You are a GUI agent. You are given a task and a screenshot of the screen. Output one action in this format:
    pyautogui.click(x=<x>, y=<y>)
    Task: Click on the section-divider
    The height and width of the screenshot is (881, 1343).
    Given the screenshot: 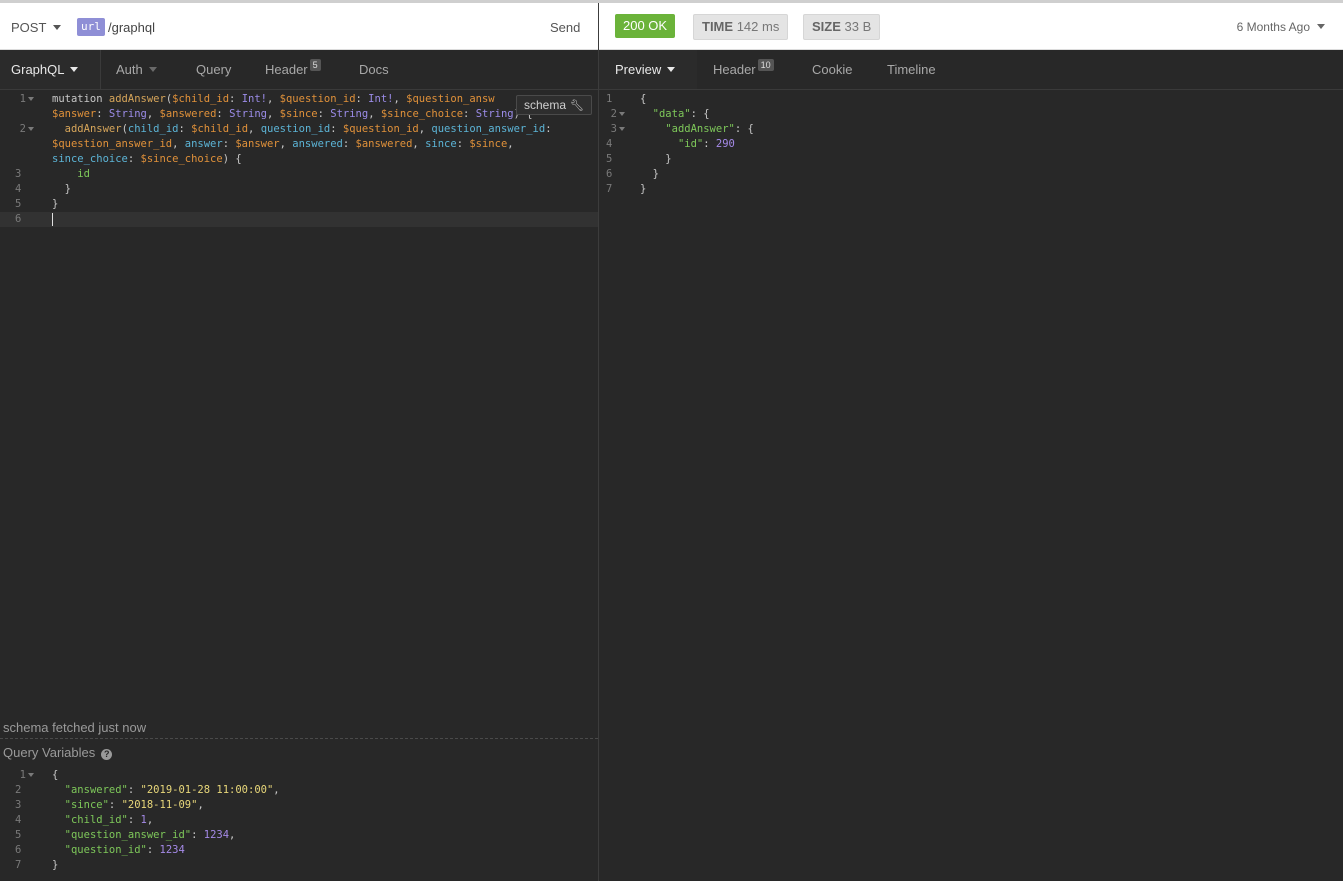 What is the action you would take?
    pyautogui.click(x=299, y=738)
    